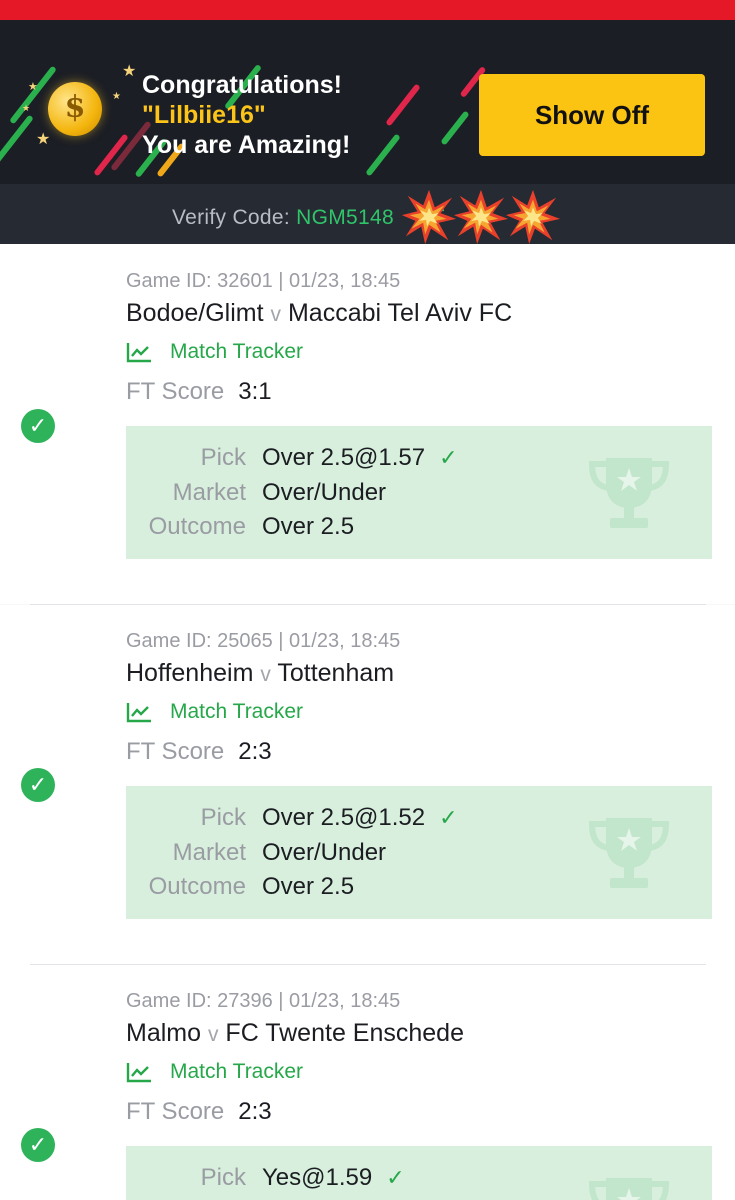 The width and height of the screenshot is (735, 1200). What do you see at coordinates (333, 1177) in the screenshot?
I see `pick-value: Yes@1.59 ✓` at bounding box center [333, 1177].